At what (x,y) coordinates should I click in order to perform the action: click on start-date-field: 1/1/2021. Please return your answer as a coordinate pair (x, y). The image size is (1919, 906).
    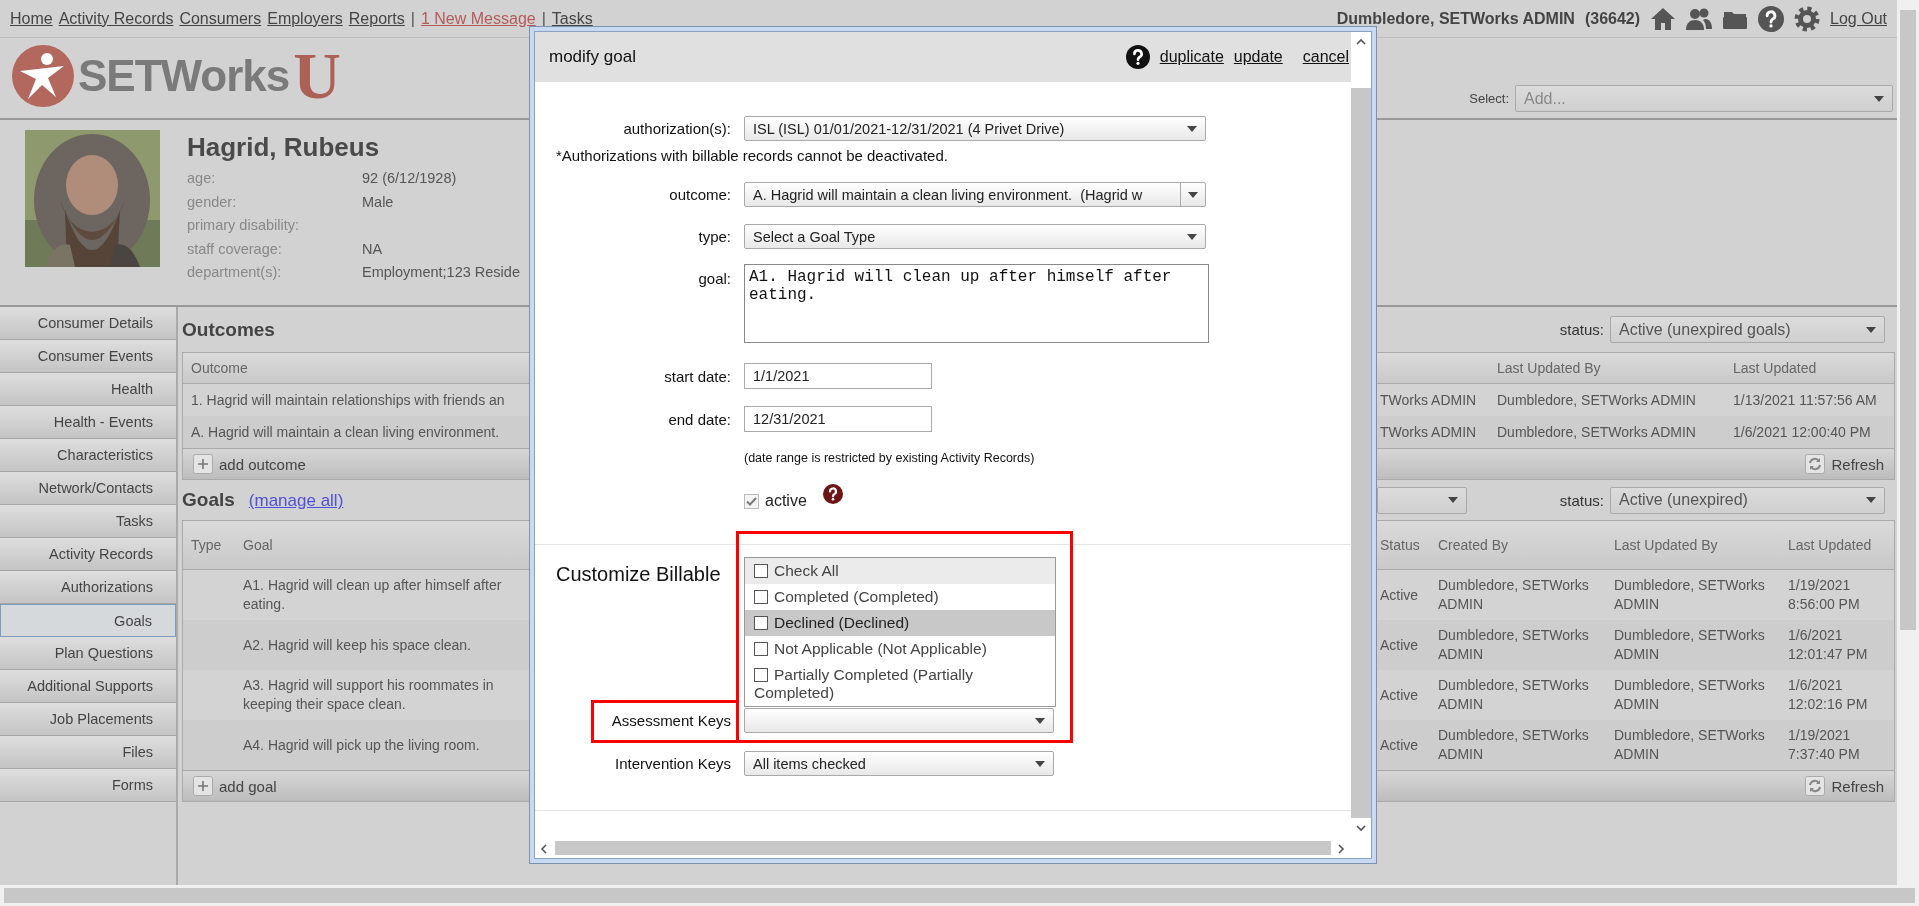
    Looking at the image, I should click on (838, 376).